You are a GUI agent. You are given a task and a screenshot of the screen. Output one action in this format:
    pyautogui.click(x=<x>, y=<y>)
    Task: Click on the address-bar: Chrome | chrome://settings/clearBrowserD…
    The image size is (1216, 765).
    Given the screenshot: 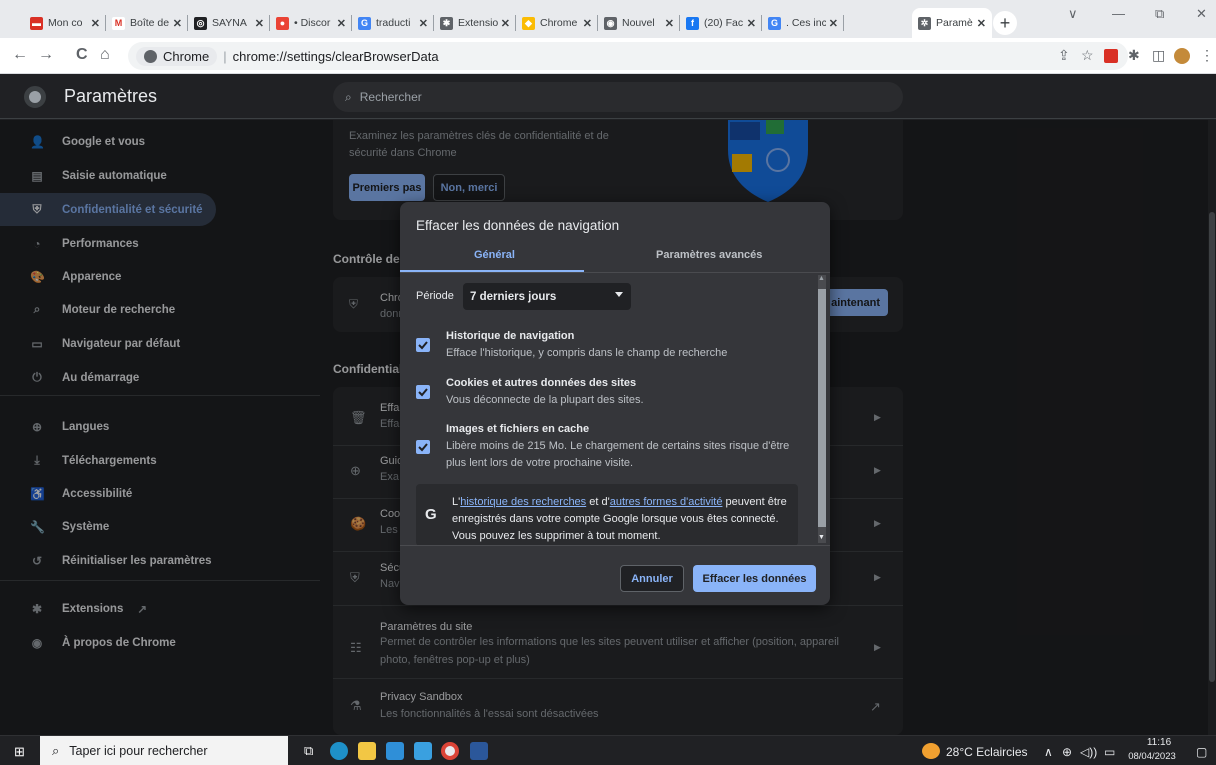 What is the action you would take?
    pyautogui.click(x=628, y=56)
    